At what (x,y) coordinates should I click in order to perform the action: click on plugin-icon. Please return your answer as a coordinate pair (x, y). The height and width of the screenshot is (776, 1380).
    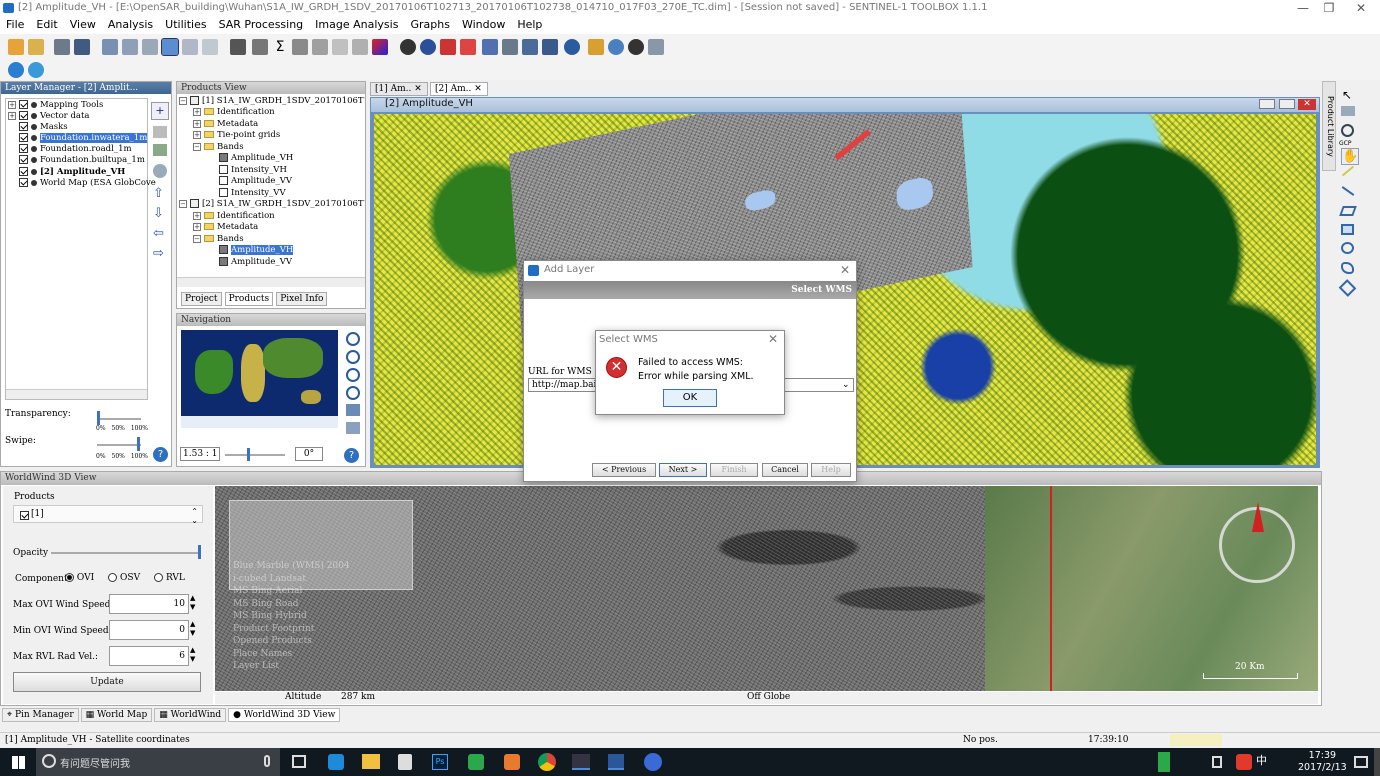
    Looking at the image, I should click on (36, 70).